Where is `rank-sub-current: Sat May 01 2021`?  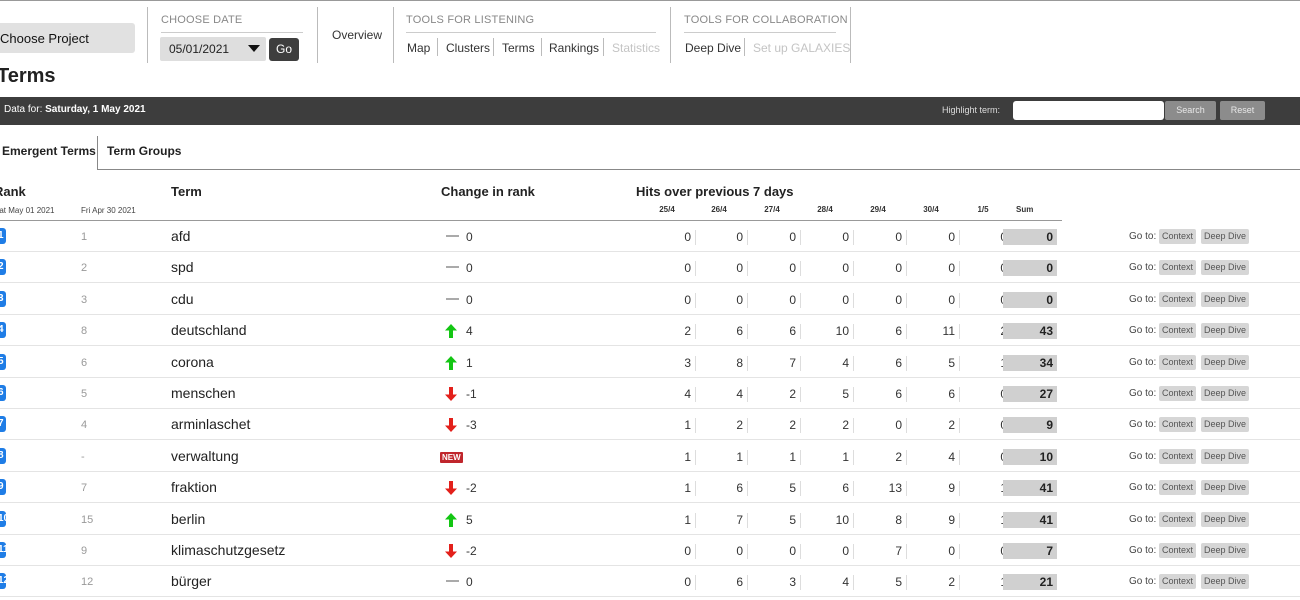 rank-sub-current: Sat May 01 2021 is located at coordinates (27, 210).